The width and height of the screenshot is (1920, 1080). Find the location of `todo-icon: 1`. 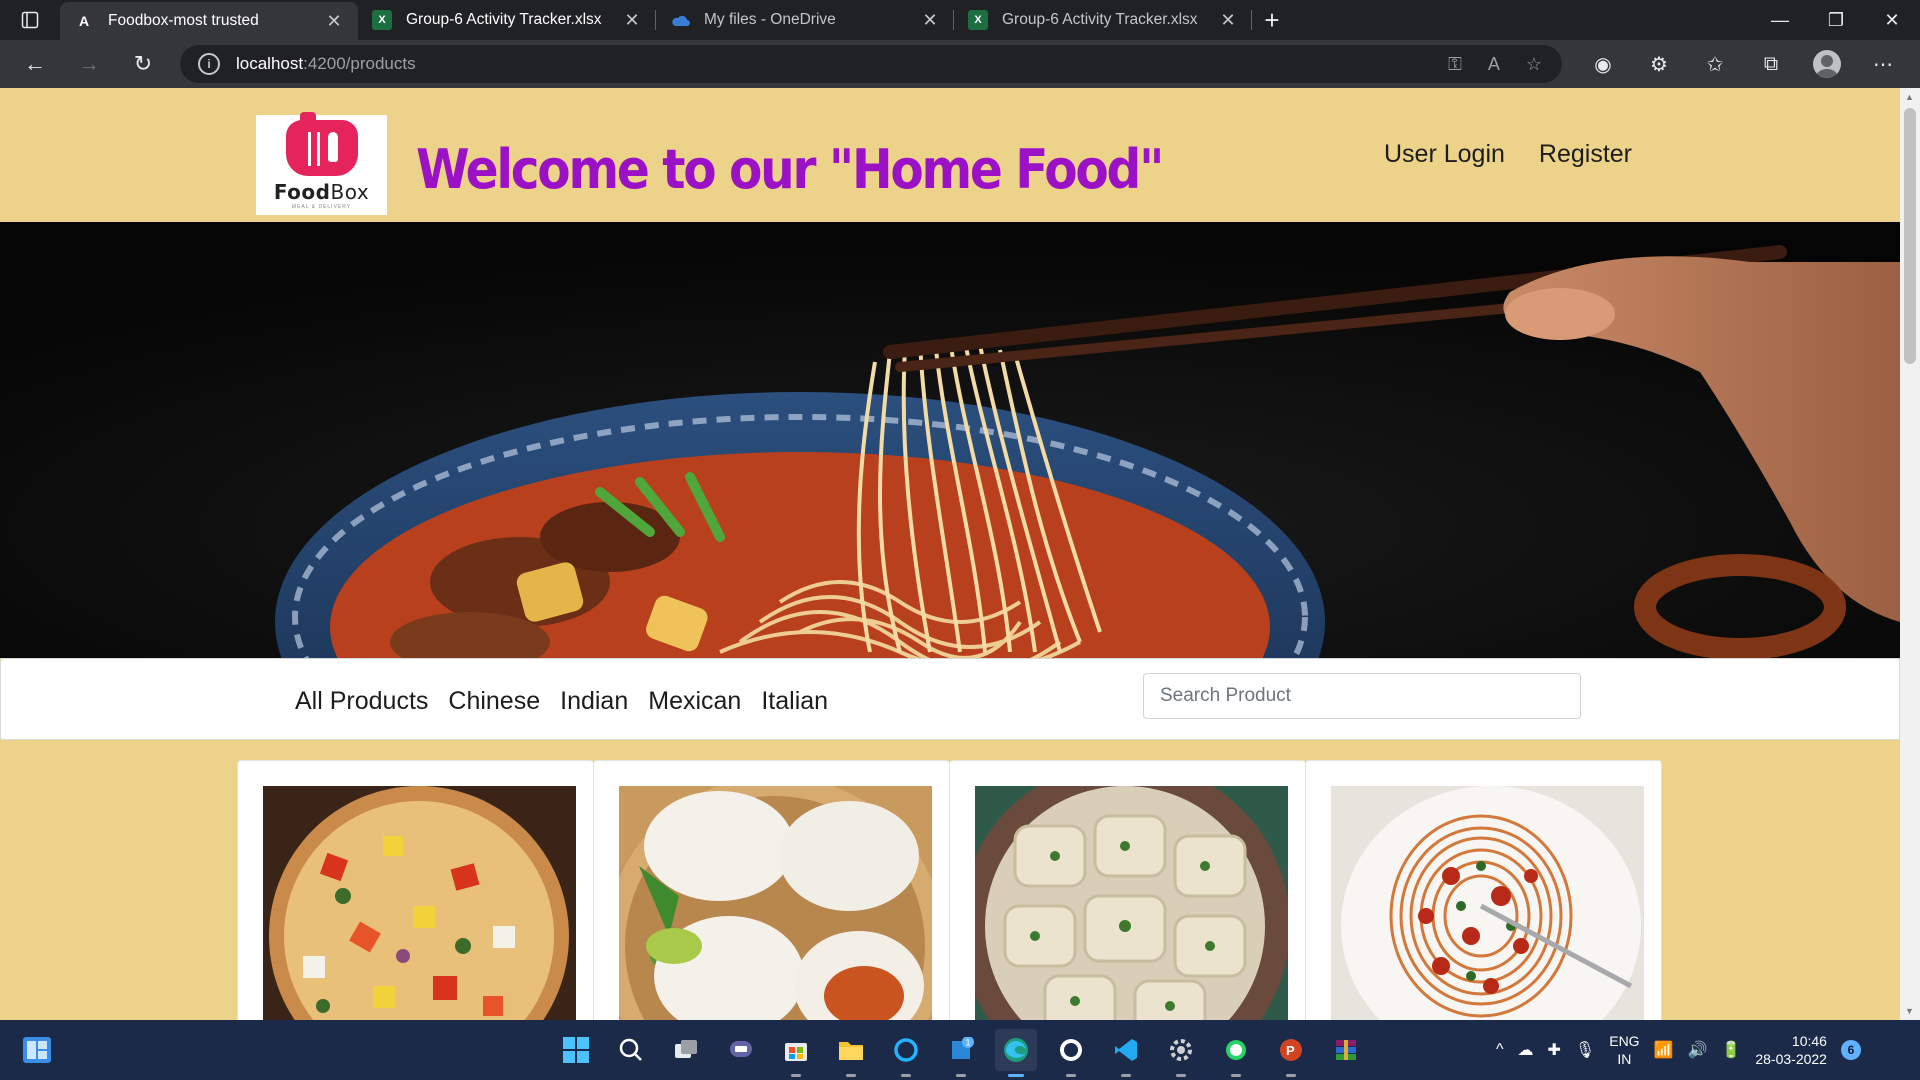

todo-icon: 1 is located at coordinates (961, 1053).